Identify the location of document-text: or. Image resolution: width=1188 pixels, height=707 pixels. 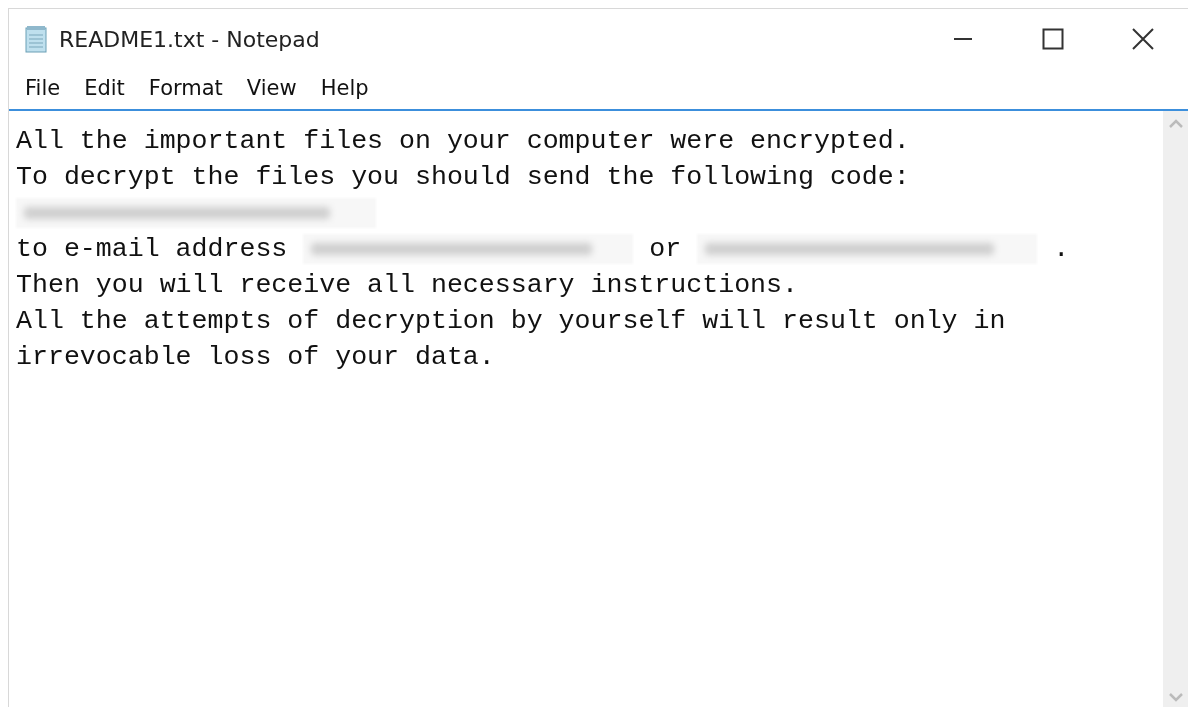
(665, 249).